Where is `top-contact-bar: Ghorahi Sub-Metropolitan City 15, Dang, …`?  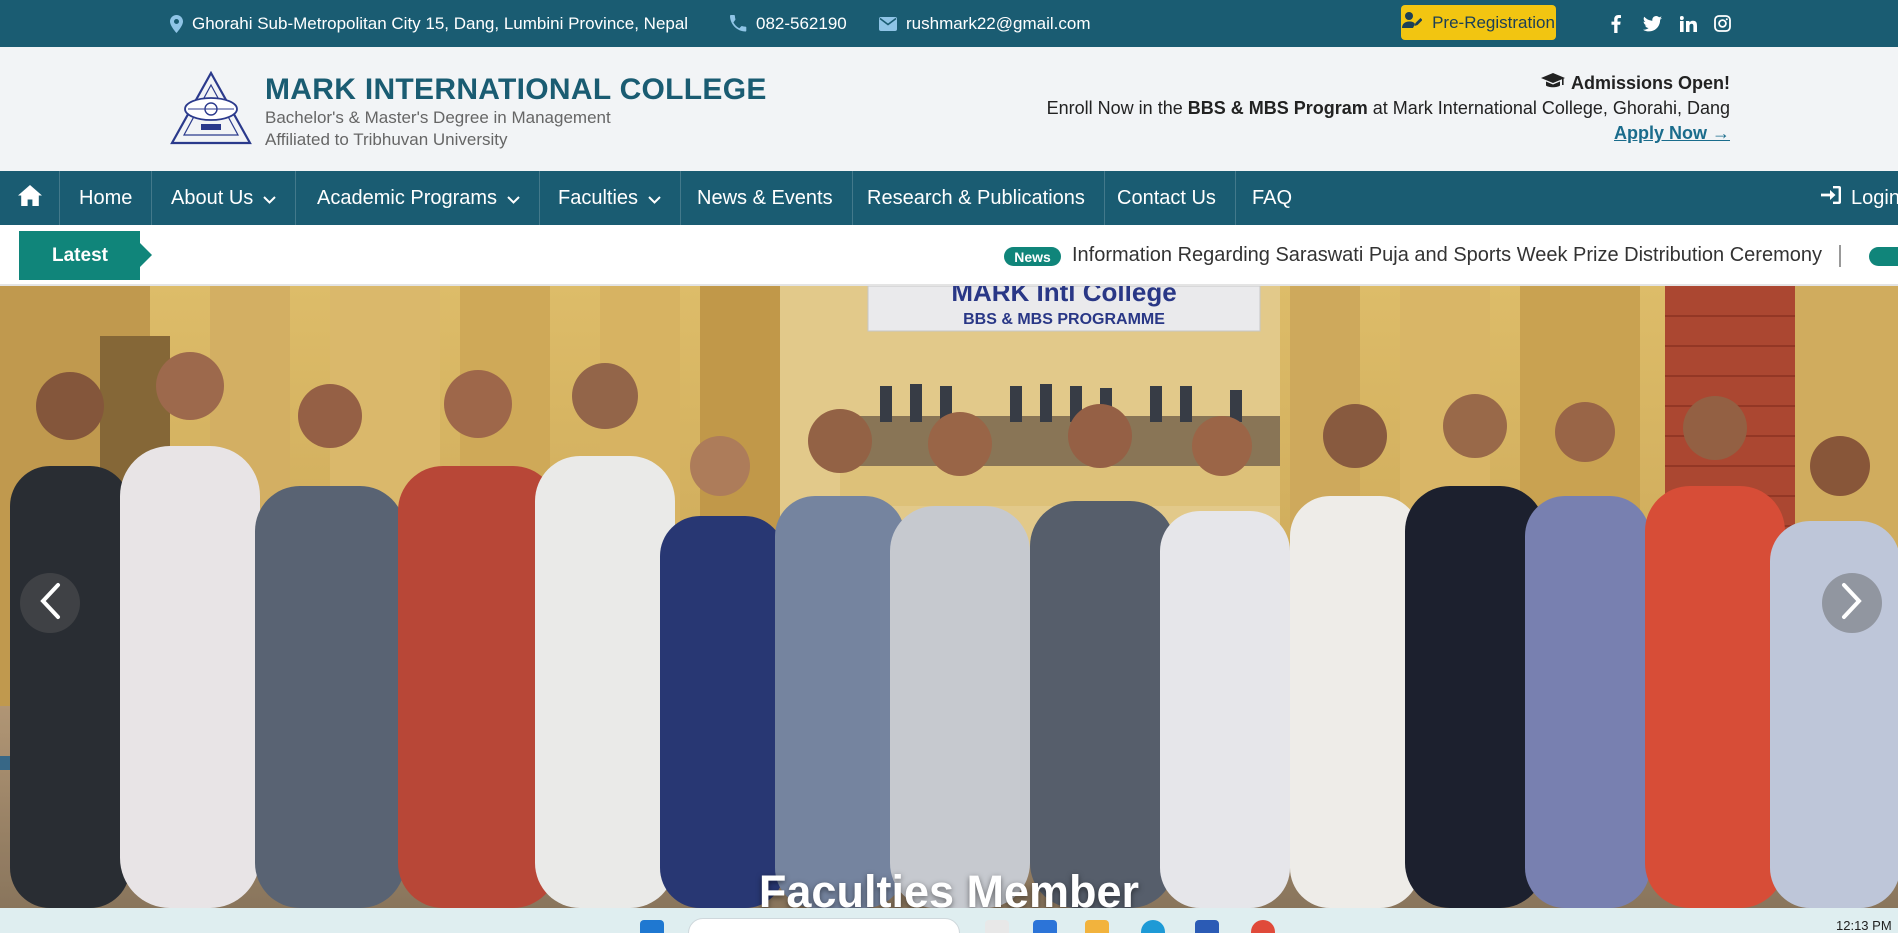
top-contact-bar: Ghorahi Sub-Metropolitan City 15, Dang, … is located at coordinates (949, 23).